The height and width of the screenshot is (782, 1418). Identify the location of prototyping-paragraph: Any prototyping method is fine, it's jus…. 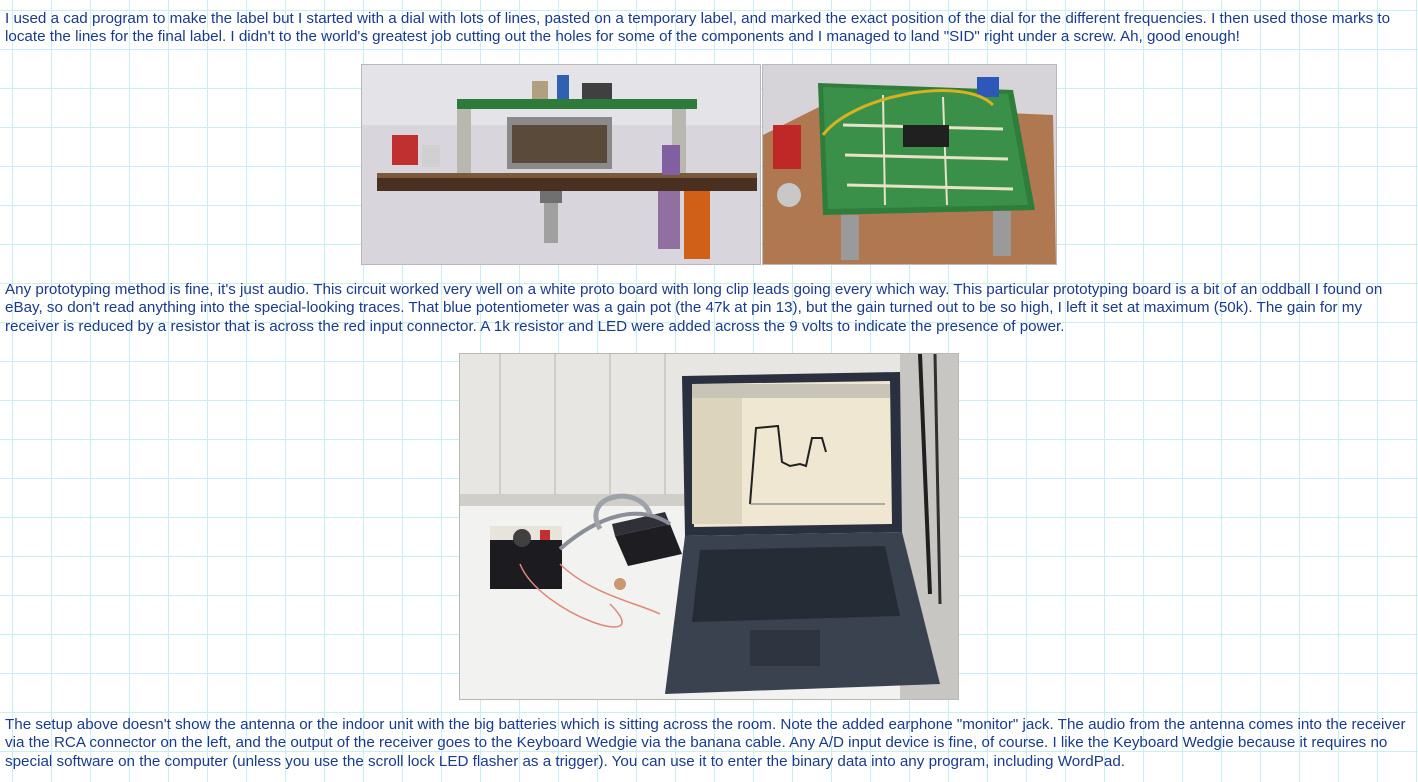
(694, 308).